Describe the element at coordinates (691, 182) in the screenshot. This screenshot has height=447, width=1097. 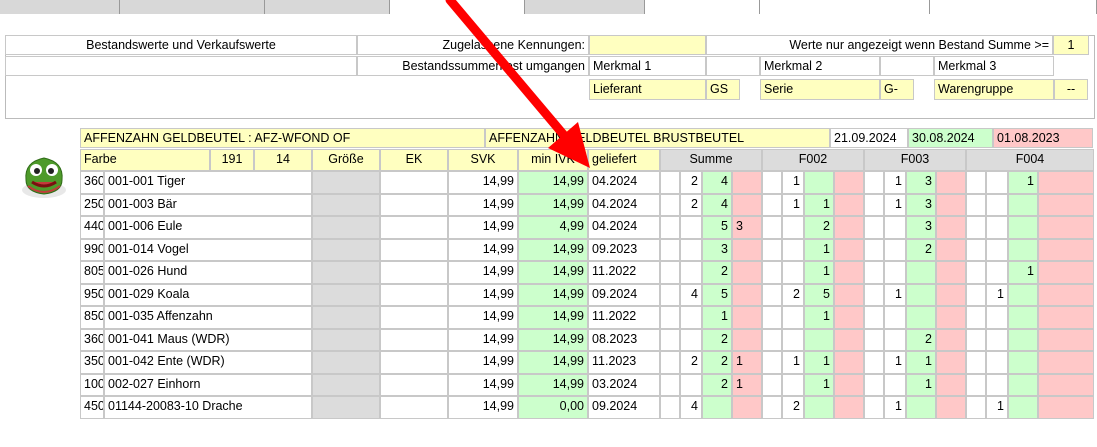
I see `row-stock-summe-1: 2` at that location.